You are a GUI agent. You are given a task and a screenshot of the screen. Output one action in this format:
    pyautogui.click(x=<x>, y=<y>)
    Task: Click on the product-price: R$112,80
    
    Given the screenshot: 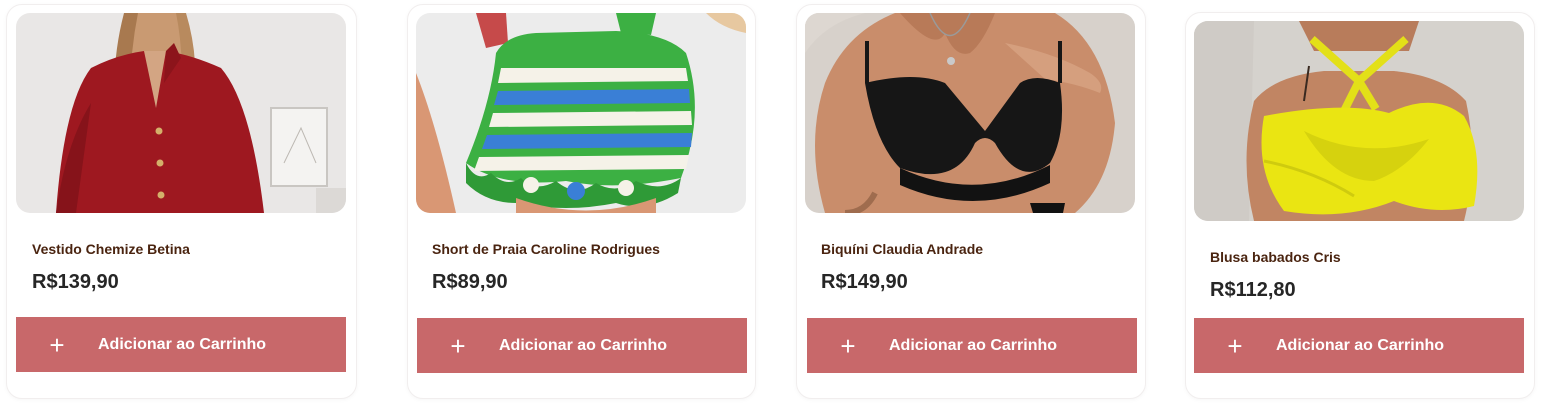 What is the action you would take?
    pyautogui.click(x=1253, y=290)
    